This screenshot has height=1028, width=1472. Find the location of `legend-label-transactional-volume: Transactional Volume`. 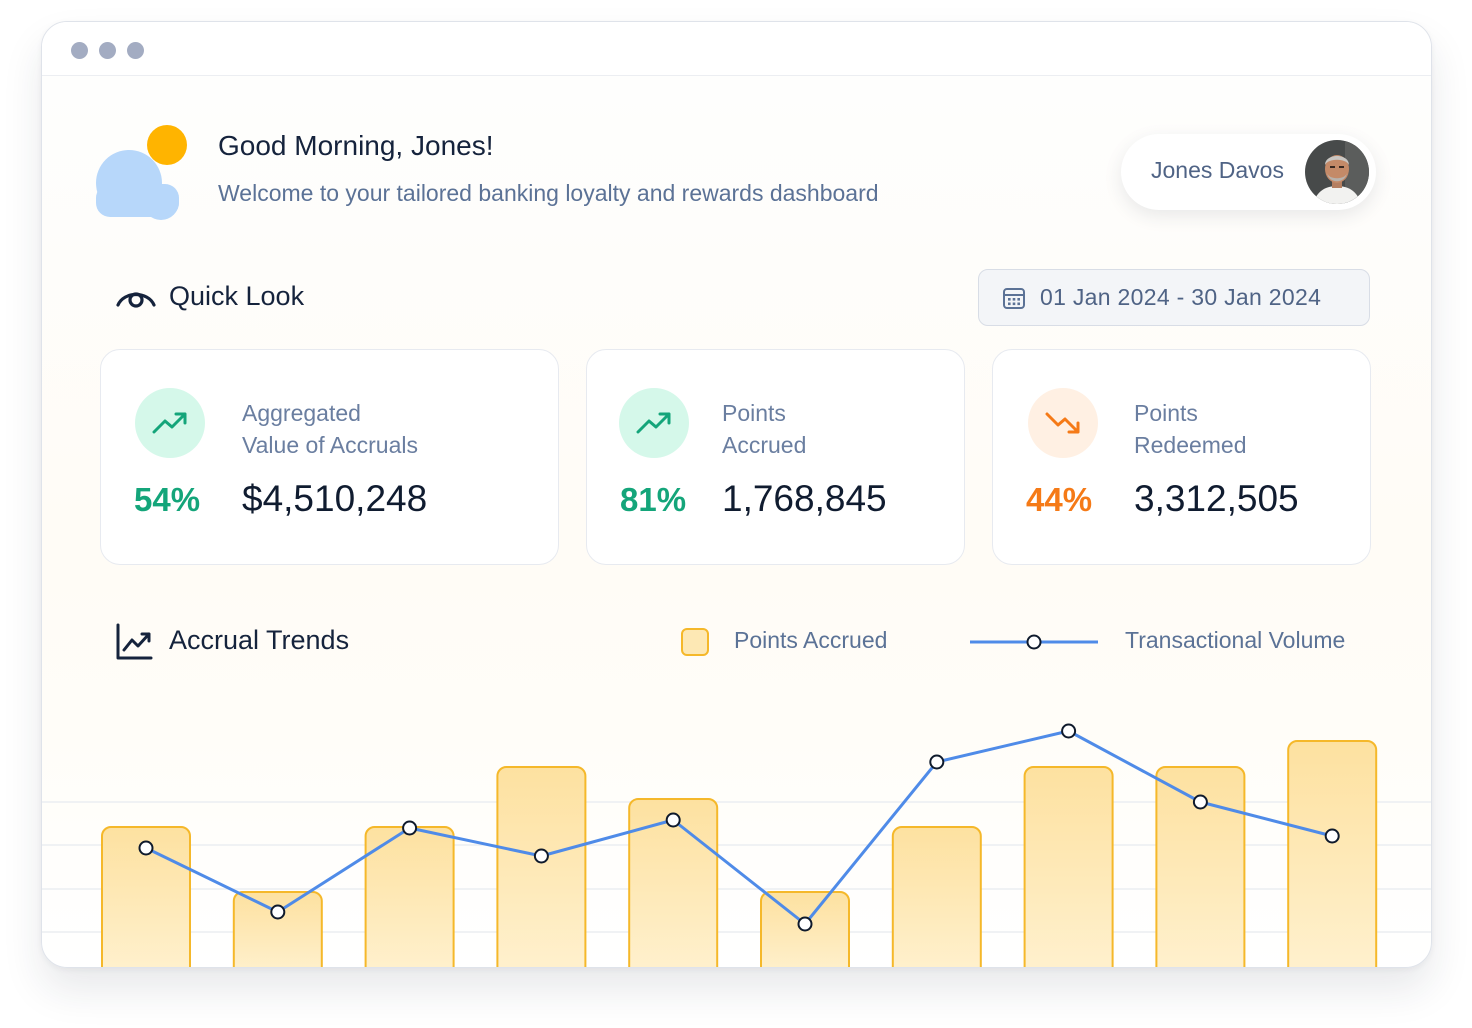

legend-label-transactional-volume: Transactional Volume is located at coordinates (1235, 640).